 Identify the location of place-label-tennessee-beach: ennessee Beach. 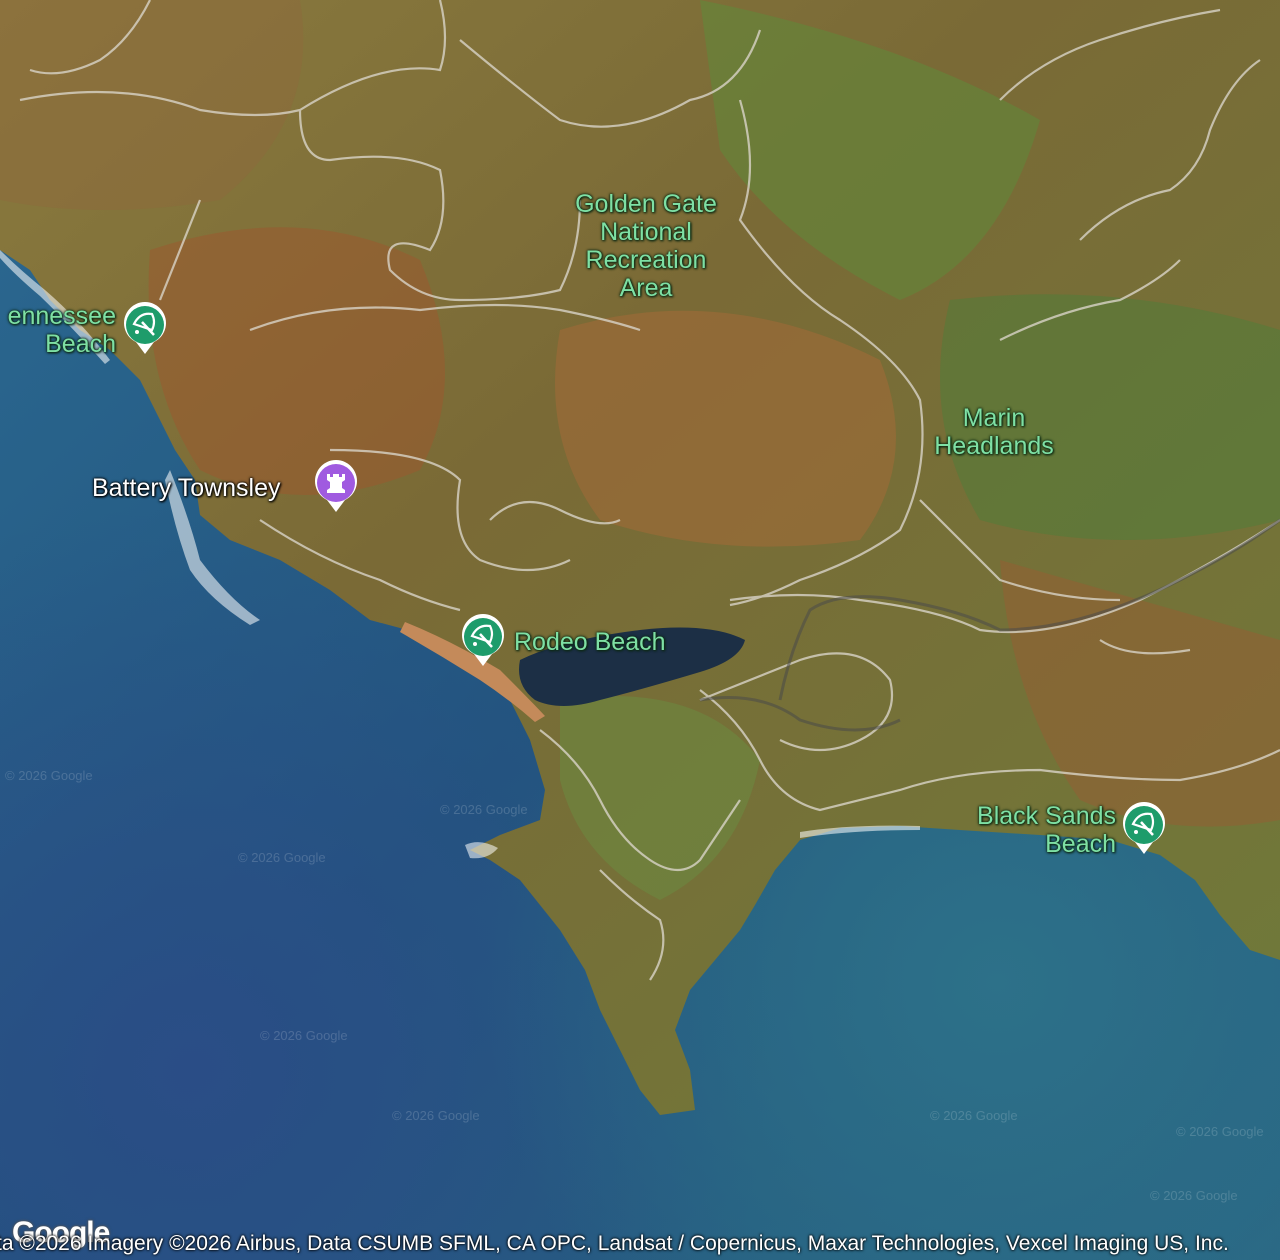
(58, 330).